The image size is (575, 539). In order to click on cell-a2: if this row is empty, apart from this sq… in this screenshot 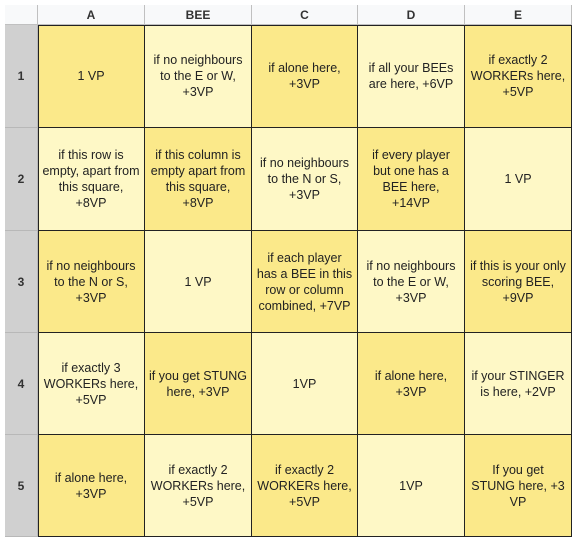, I will do `click(91, 179)`.